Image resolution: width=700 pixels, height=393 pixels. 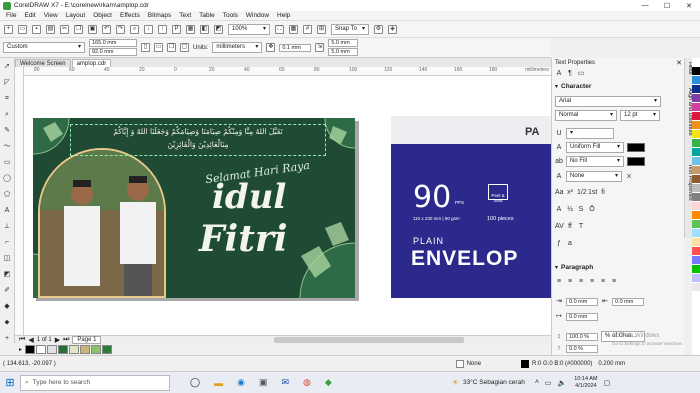 I want to click on paragraph-section-header: ▾ Paragraph, so click(x=574, y=267).